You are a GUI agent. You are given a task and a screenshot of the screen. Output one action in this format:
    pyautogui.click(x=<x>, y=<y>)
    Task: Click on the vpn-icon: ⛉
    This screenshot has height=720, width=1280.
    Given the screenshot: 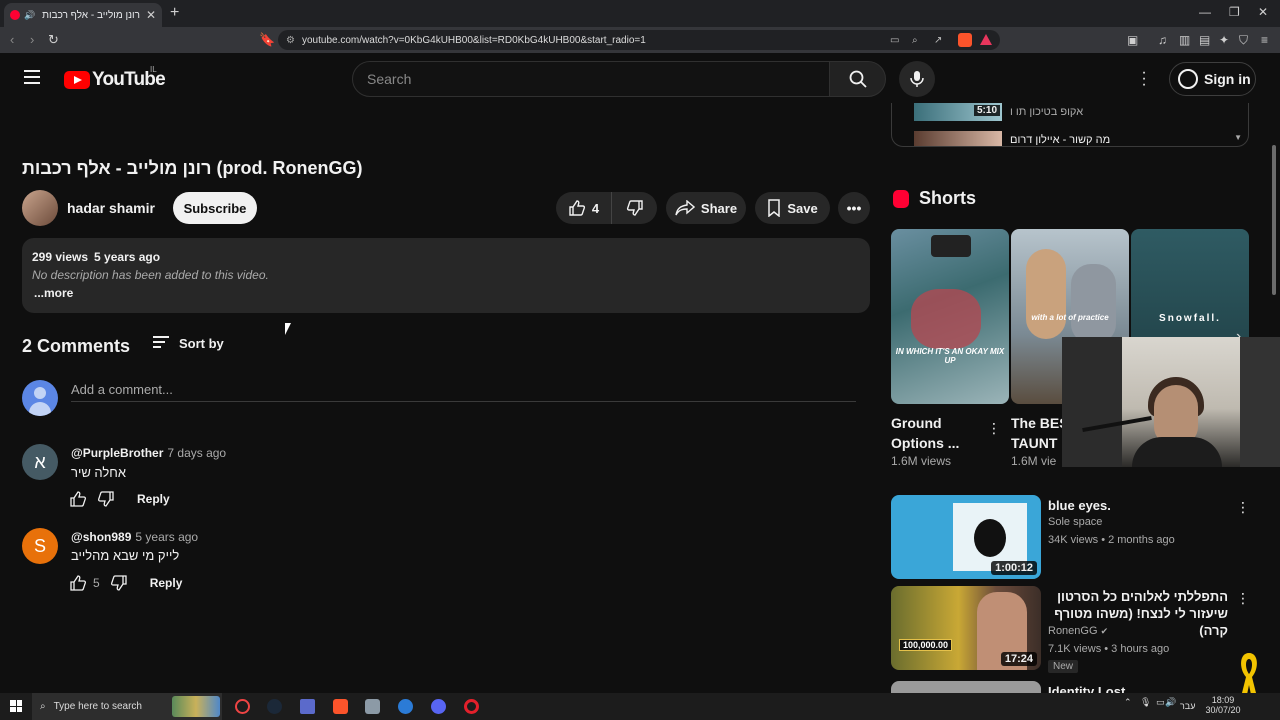 What is the action you would take?
    pyautogui.click(x=1243, y=40)
    